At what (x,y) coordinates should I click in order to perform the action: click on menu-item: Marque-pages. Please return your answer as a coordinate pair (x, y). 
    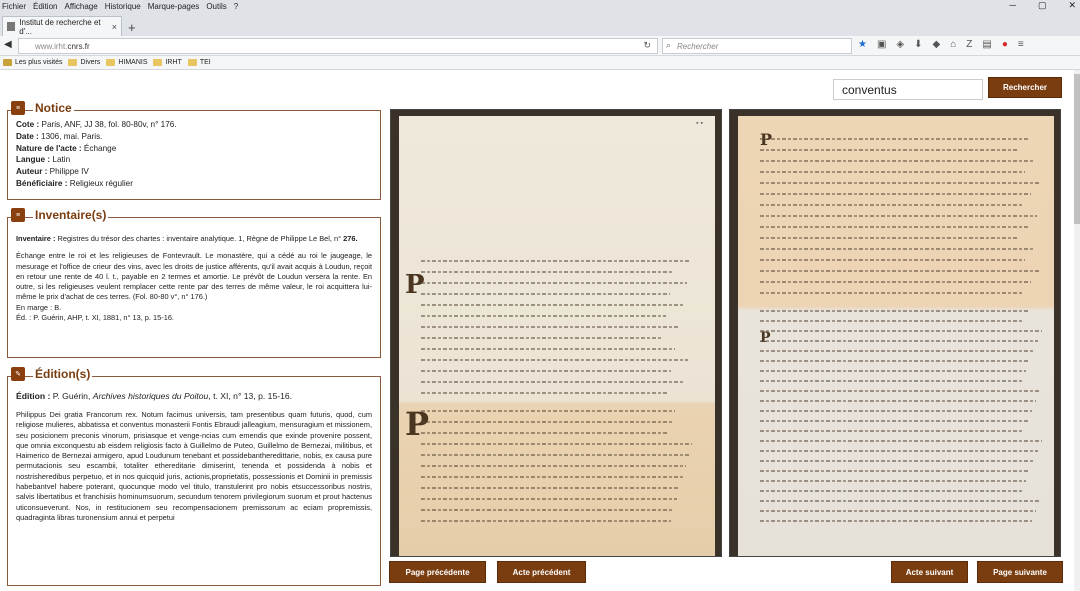
    Looking at the image, I should click on (174, 6).